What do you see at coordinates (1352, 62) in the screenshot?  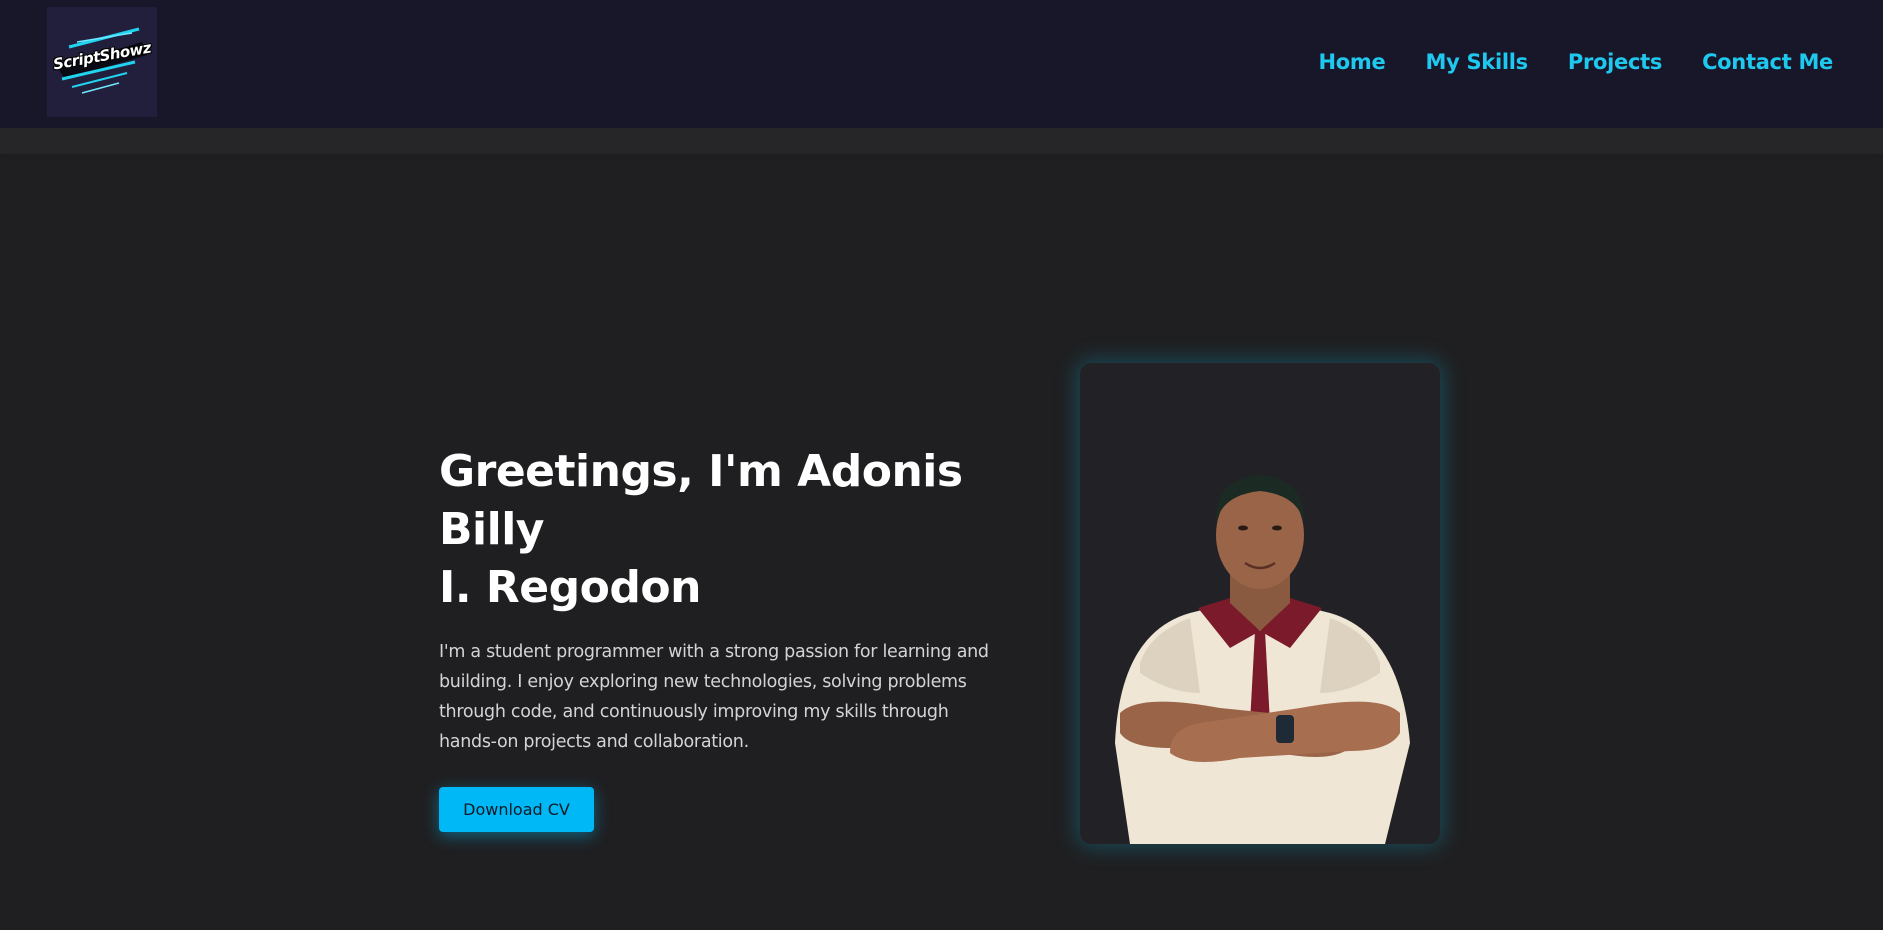 I see `nav-link-home: Home` at bounding box center [1352, 62].